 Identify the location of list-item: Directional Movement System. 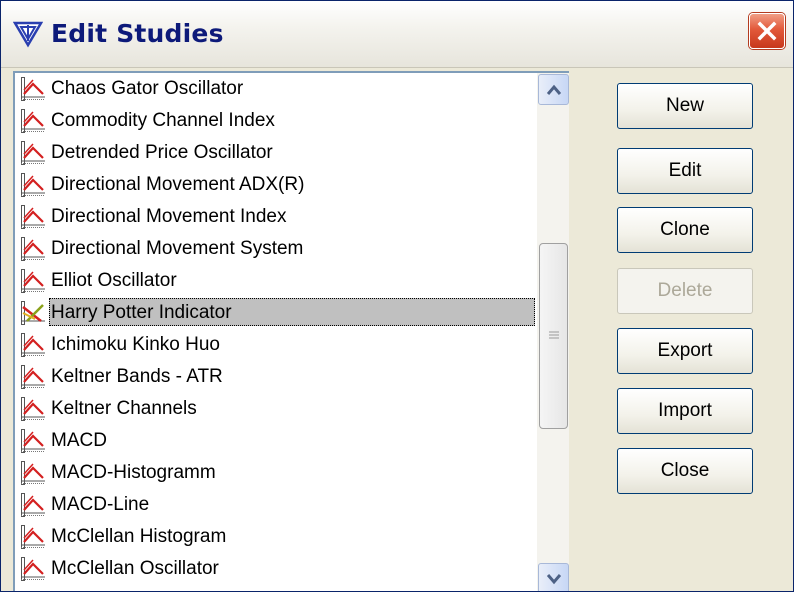
(276, 249).